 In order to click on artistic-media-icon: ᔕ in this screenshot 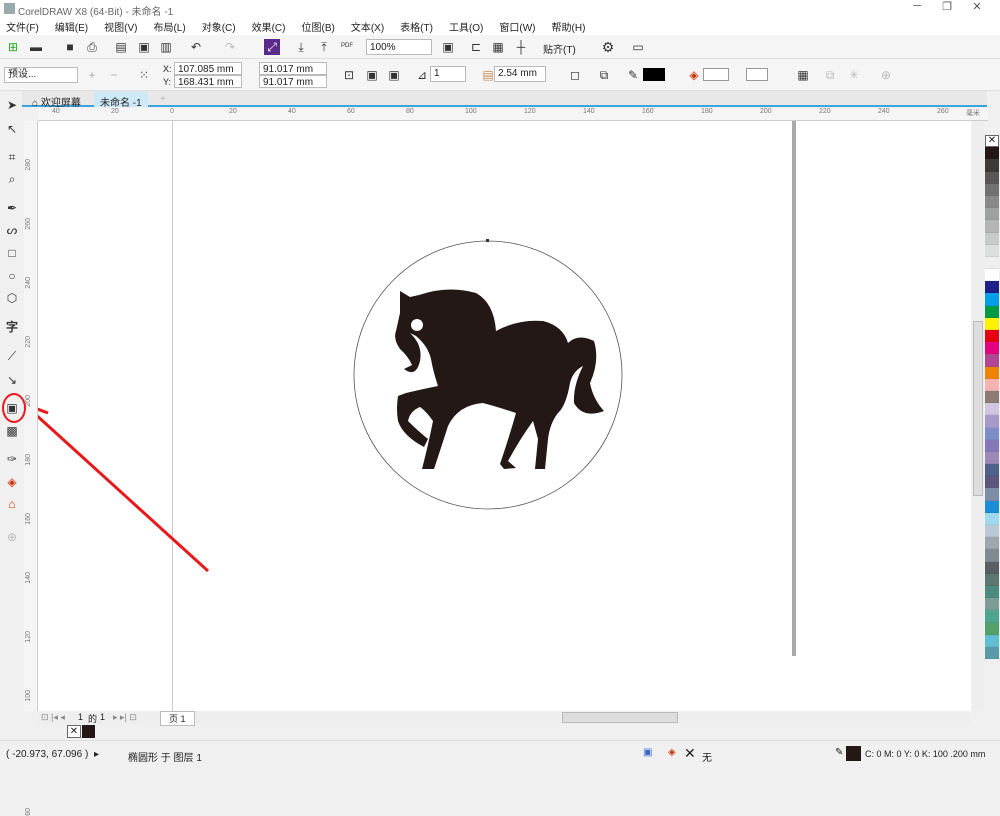, I will do `click(12, 230)`.